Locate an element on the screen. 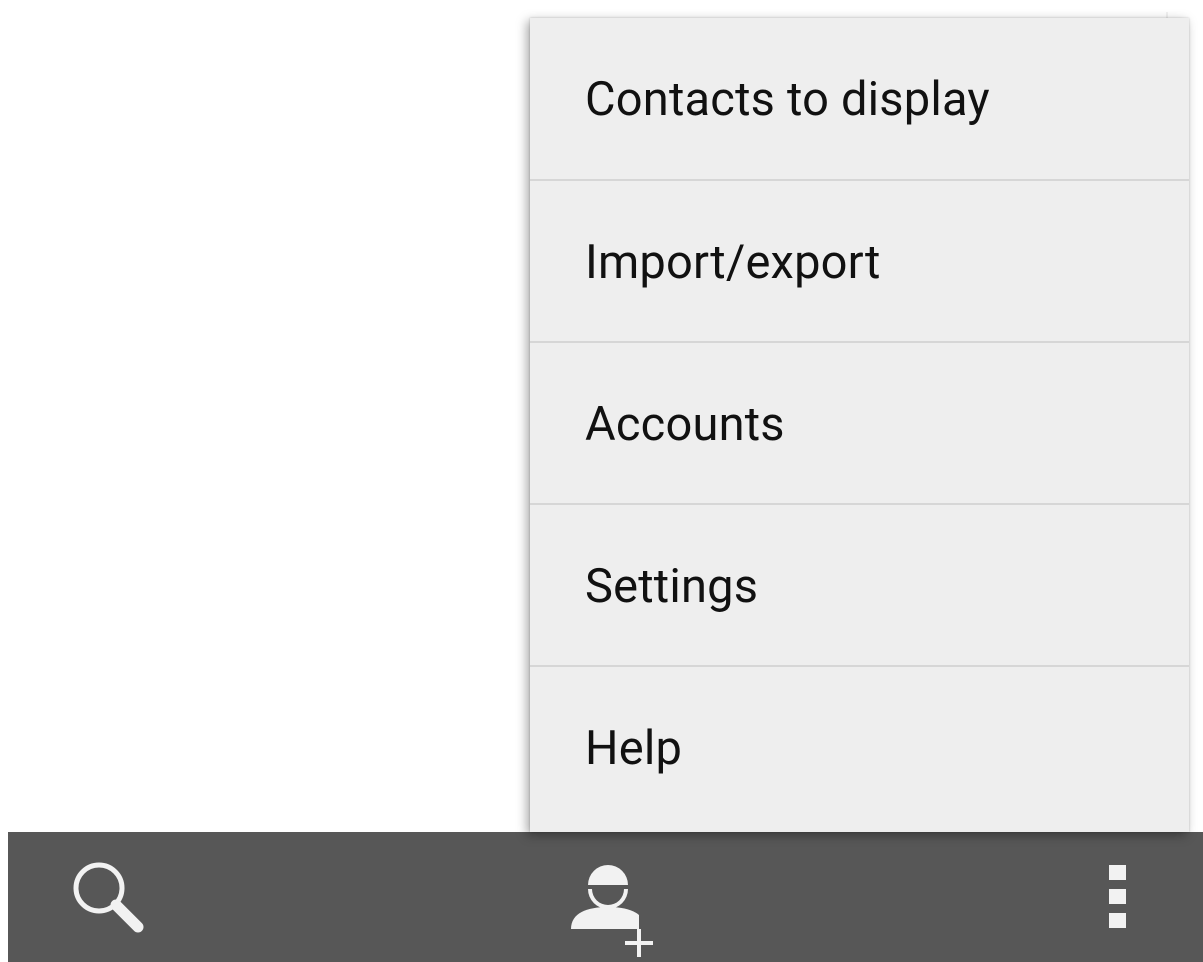 The height and width of the screenshot is (962, 1203). menu-item-label: Help is located at coordinates (634, 748).